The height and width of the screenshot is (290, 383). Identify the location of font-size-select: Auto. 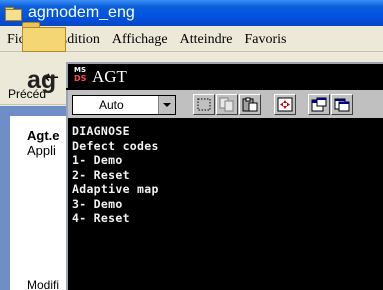
(124, 105).